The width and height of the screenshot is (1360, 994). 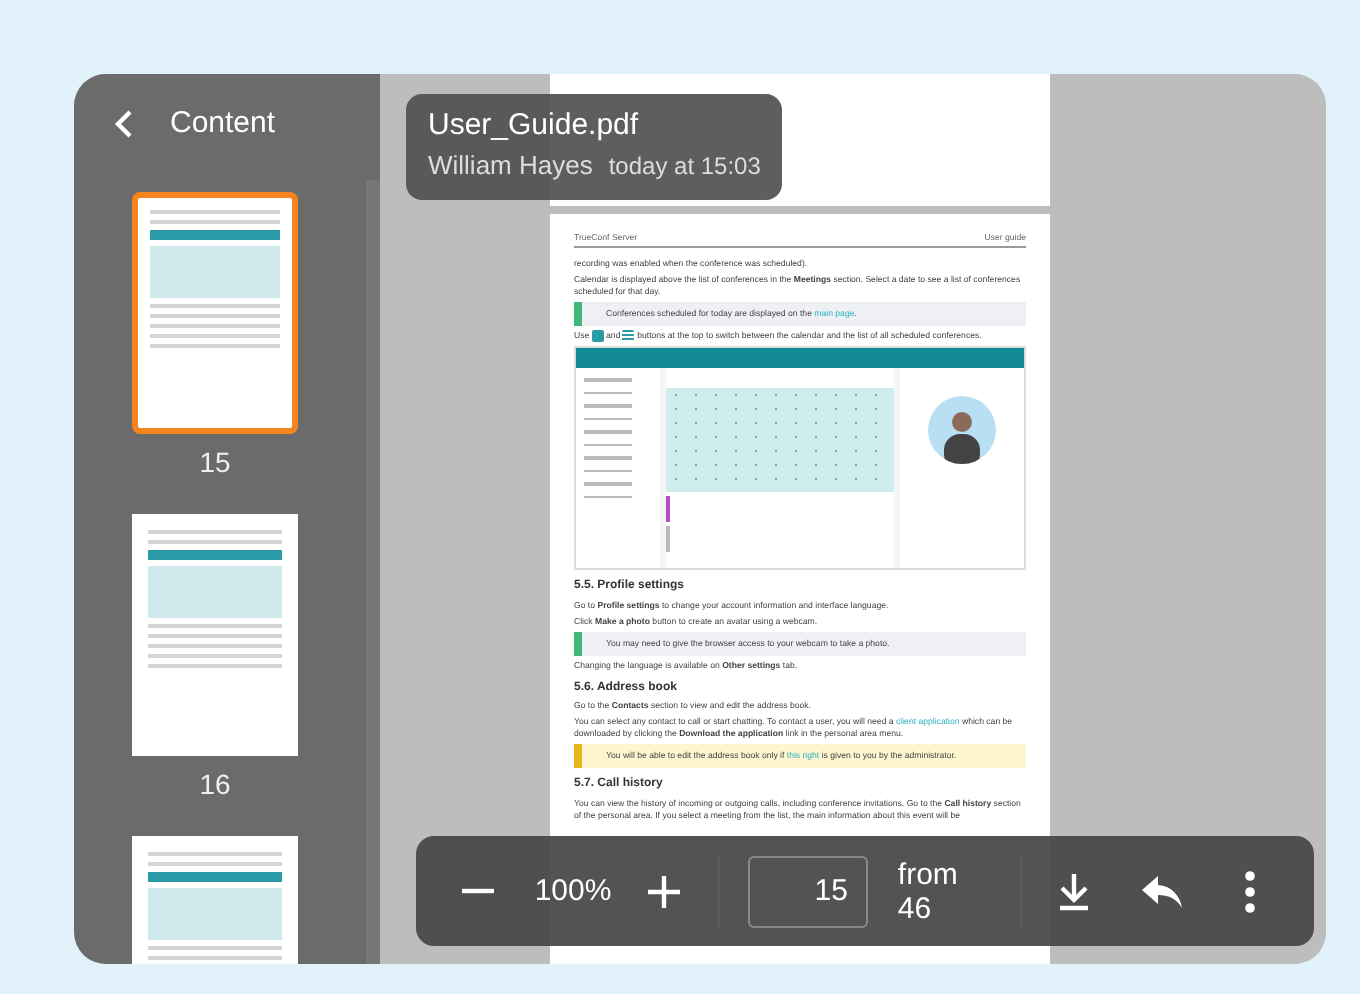 What do you see at coordinates (597, 336) in the screenshot?
I see `calendar-icon` at bounding box center [597, 336].